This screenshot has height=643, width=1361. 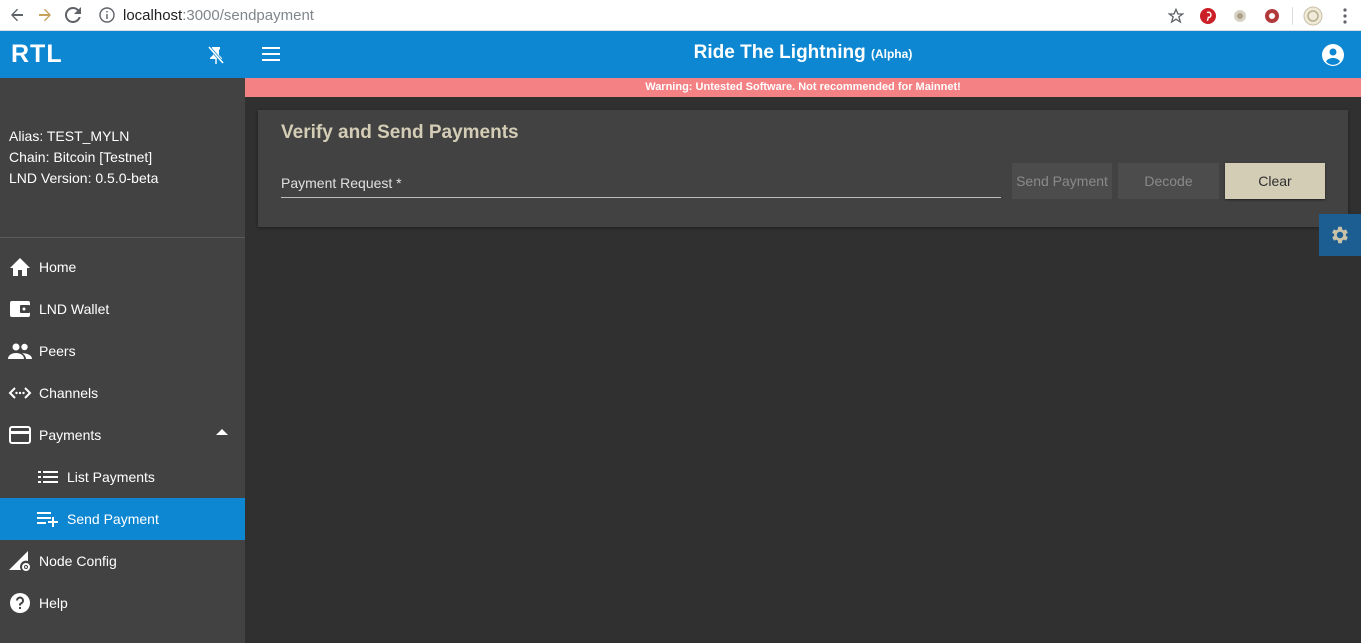 I want to click on bookmark-star-icon, so click(x=1176, y=15).